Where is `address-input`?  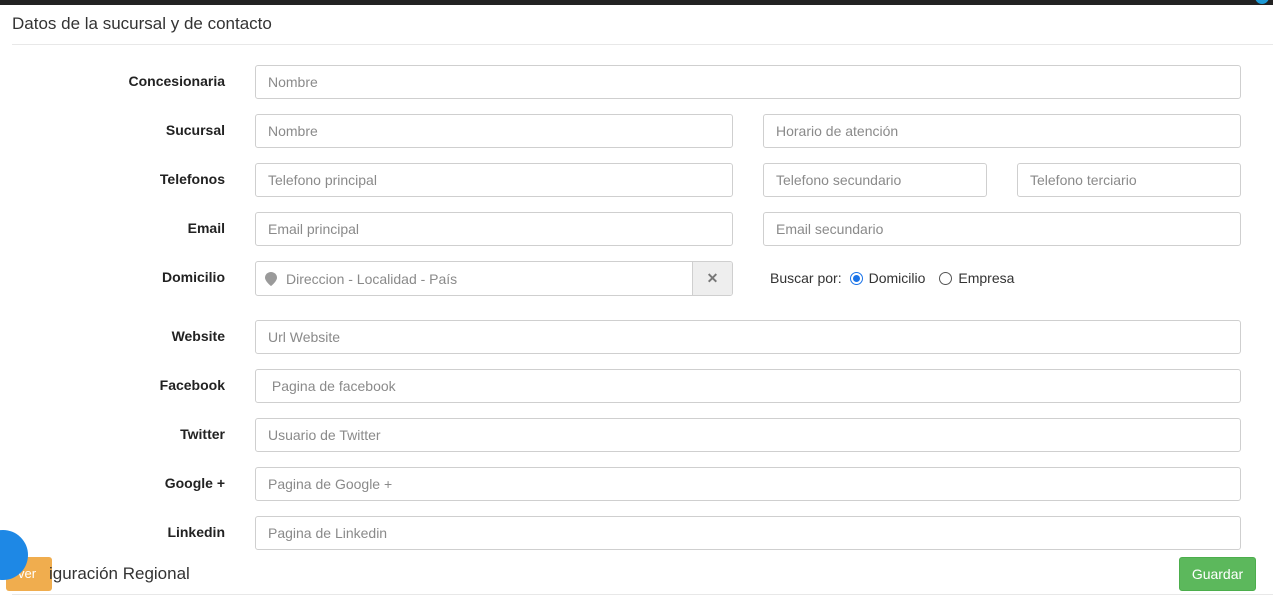 address-input is located at coordinates (474, 278).